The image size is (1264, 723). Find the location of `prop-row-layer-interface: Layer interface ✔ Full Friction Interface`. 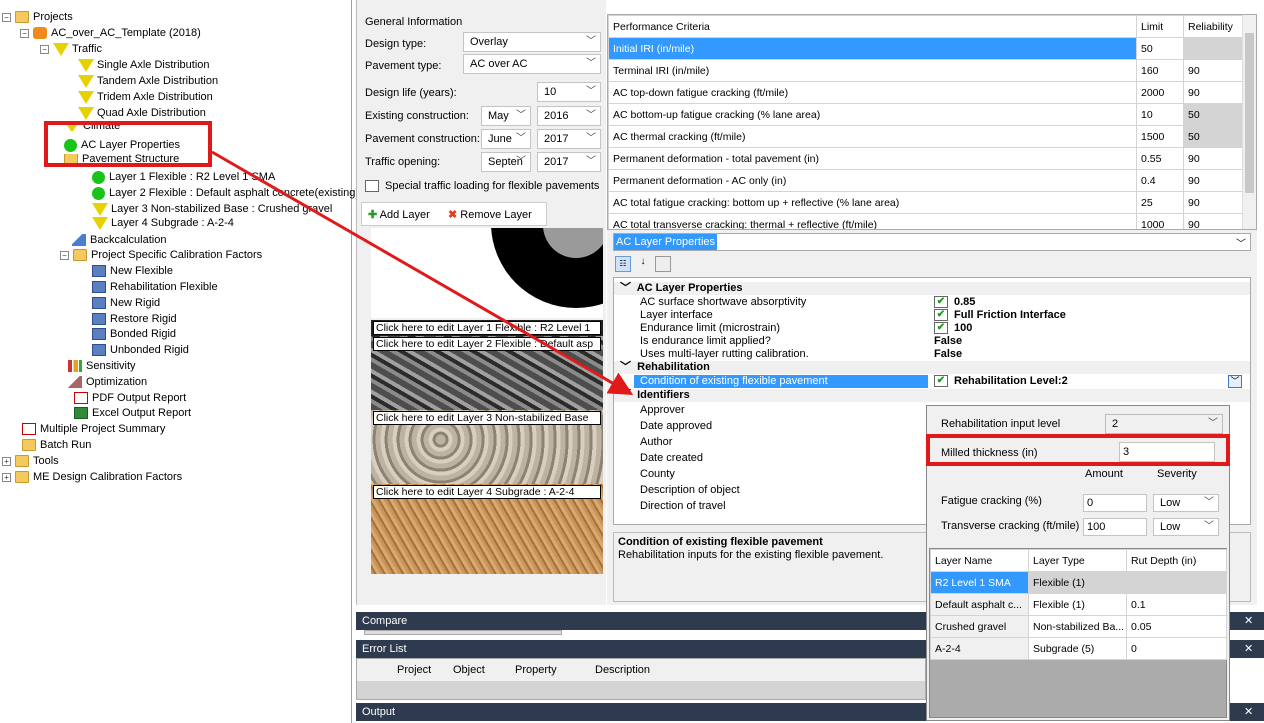

prop-row-layer-interface: Layer interface ✔ Full Friction Interface is located at coordinates (932, 315).